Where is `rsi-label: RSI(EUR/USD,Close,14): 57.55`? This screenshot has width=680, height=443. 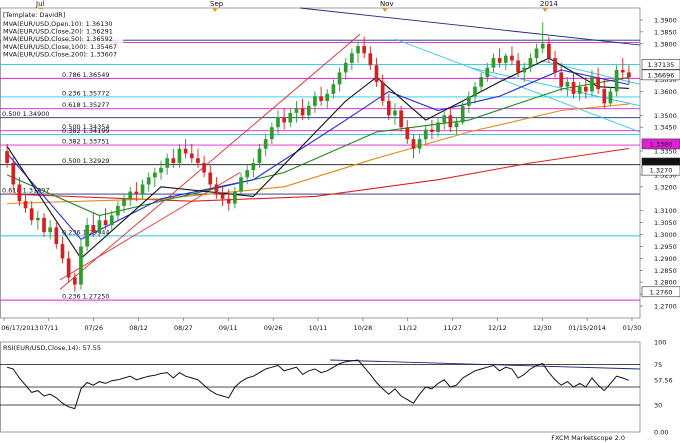 rsi-label: RSI(EUR/USD,Close,14): 57.55 is located at coordinates (52, 348).